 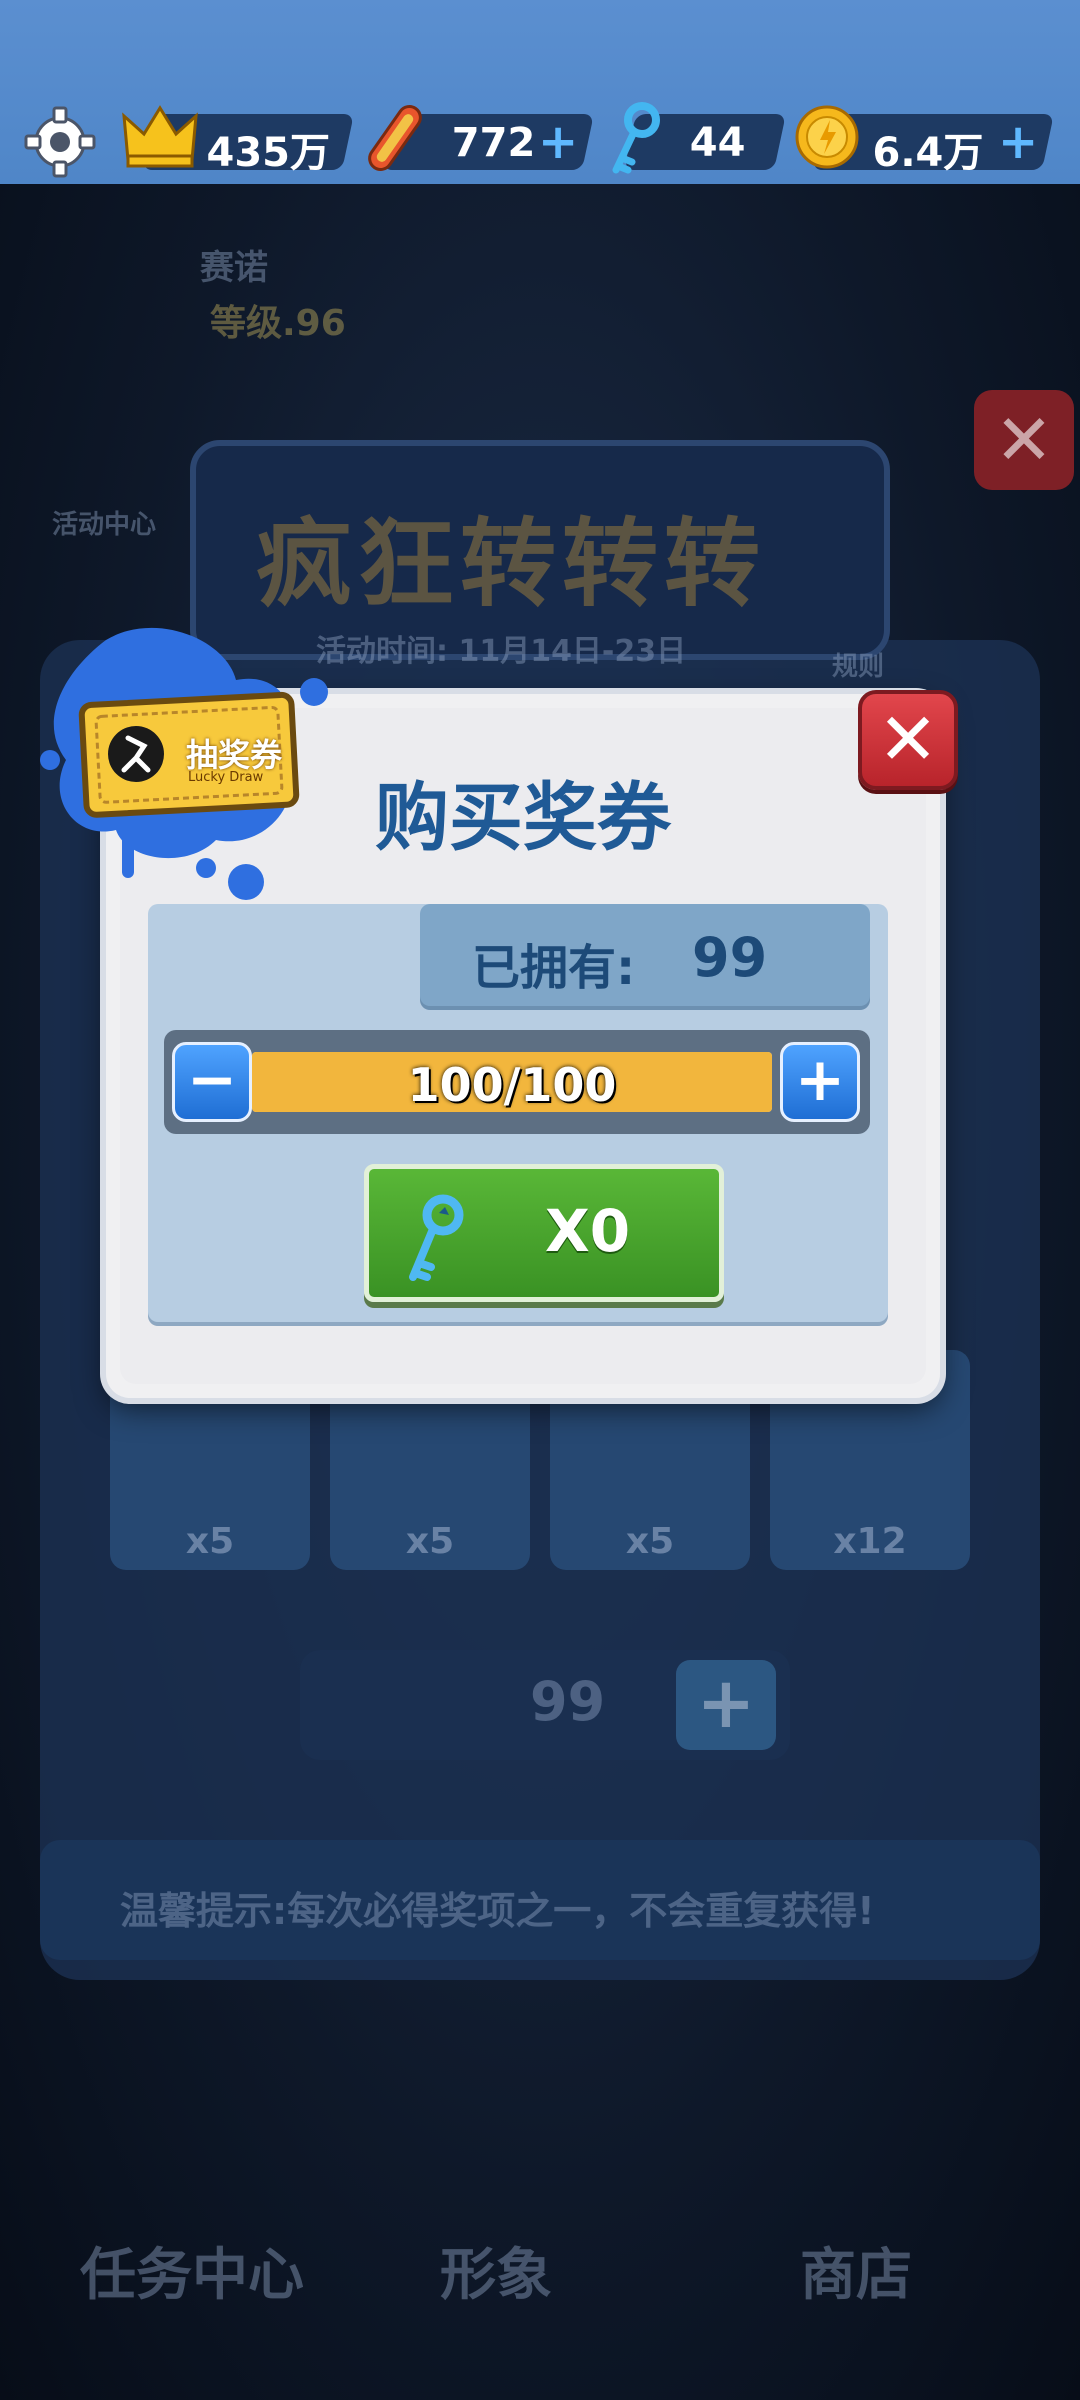 What do you see at coordinates (858, 664) in the screenshot?
I see `rules-button: 规则` at bounding box center [858, 664].